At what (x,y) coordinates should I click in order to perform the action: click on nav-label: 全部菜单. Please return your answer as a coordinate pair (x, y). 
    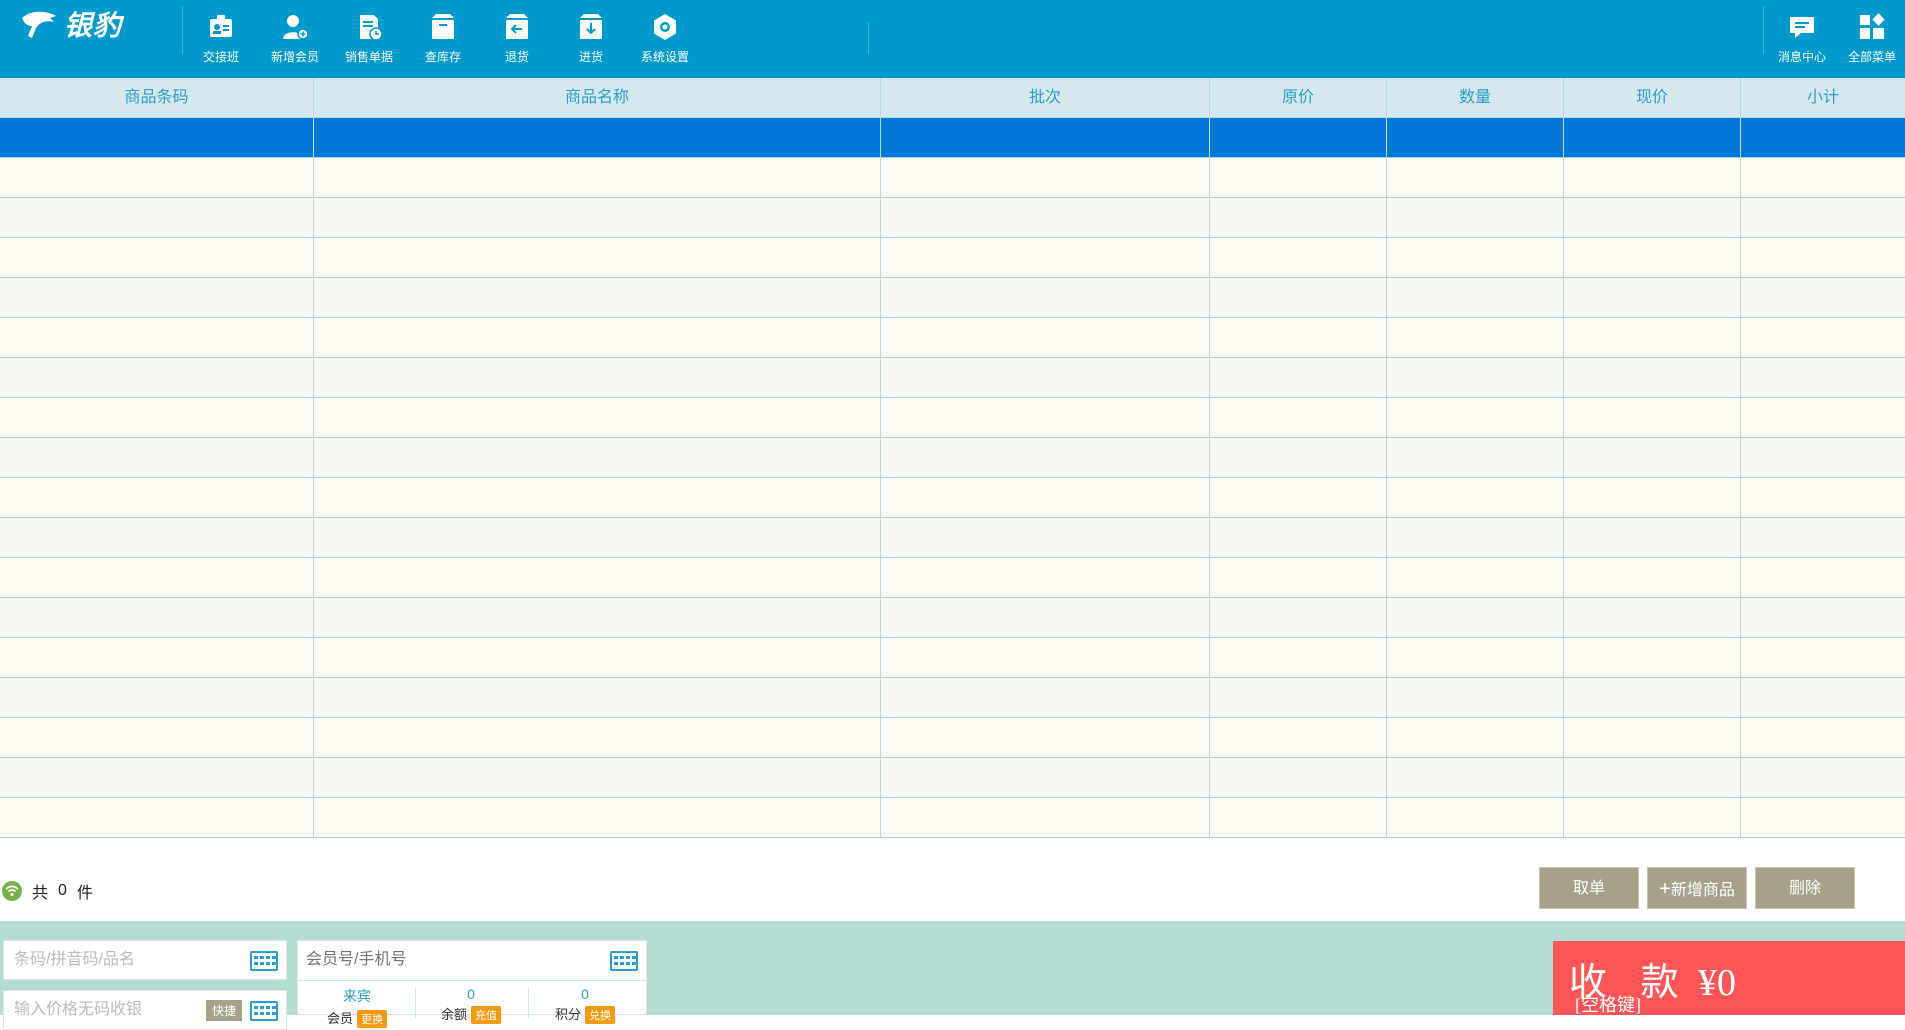
    Looking at the image, I should click on (1871, 57).